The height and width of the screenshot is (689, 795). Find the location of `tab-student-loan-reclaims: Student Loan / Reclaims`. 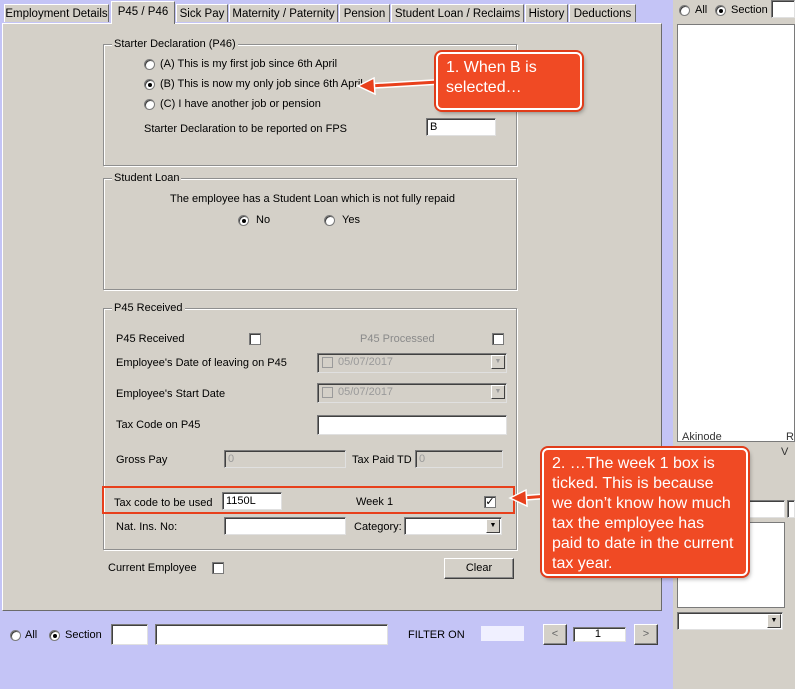

tab-student-loan-reclaims: Student Loan / Reclaims is located at coordinates (457, 13).